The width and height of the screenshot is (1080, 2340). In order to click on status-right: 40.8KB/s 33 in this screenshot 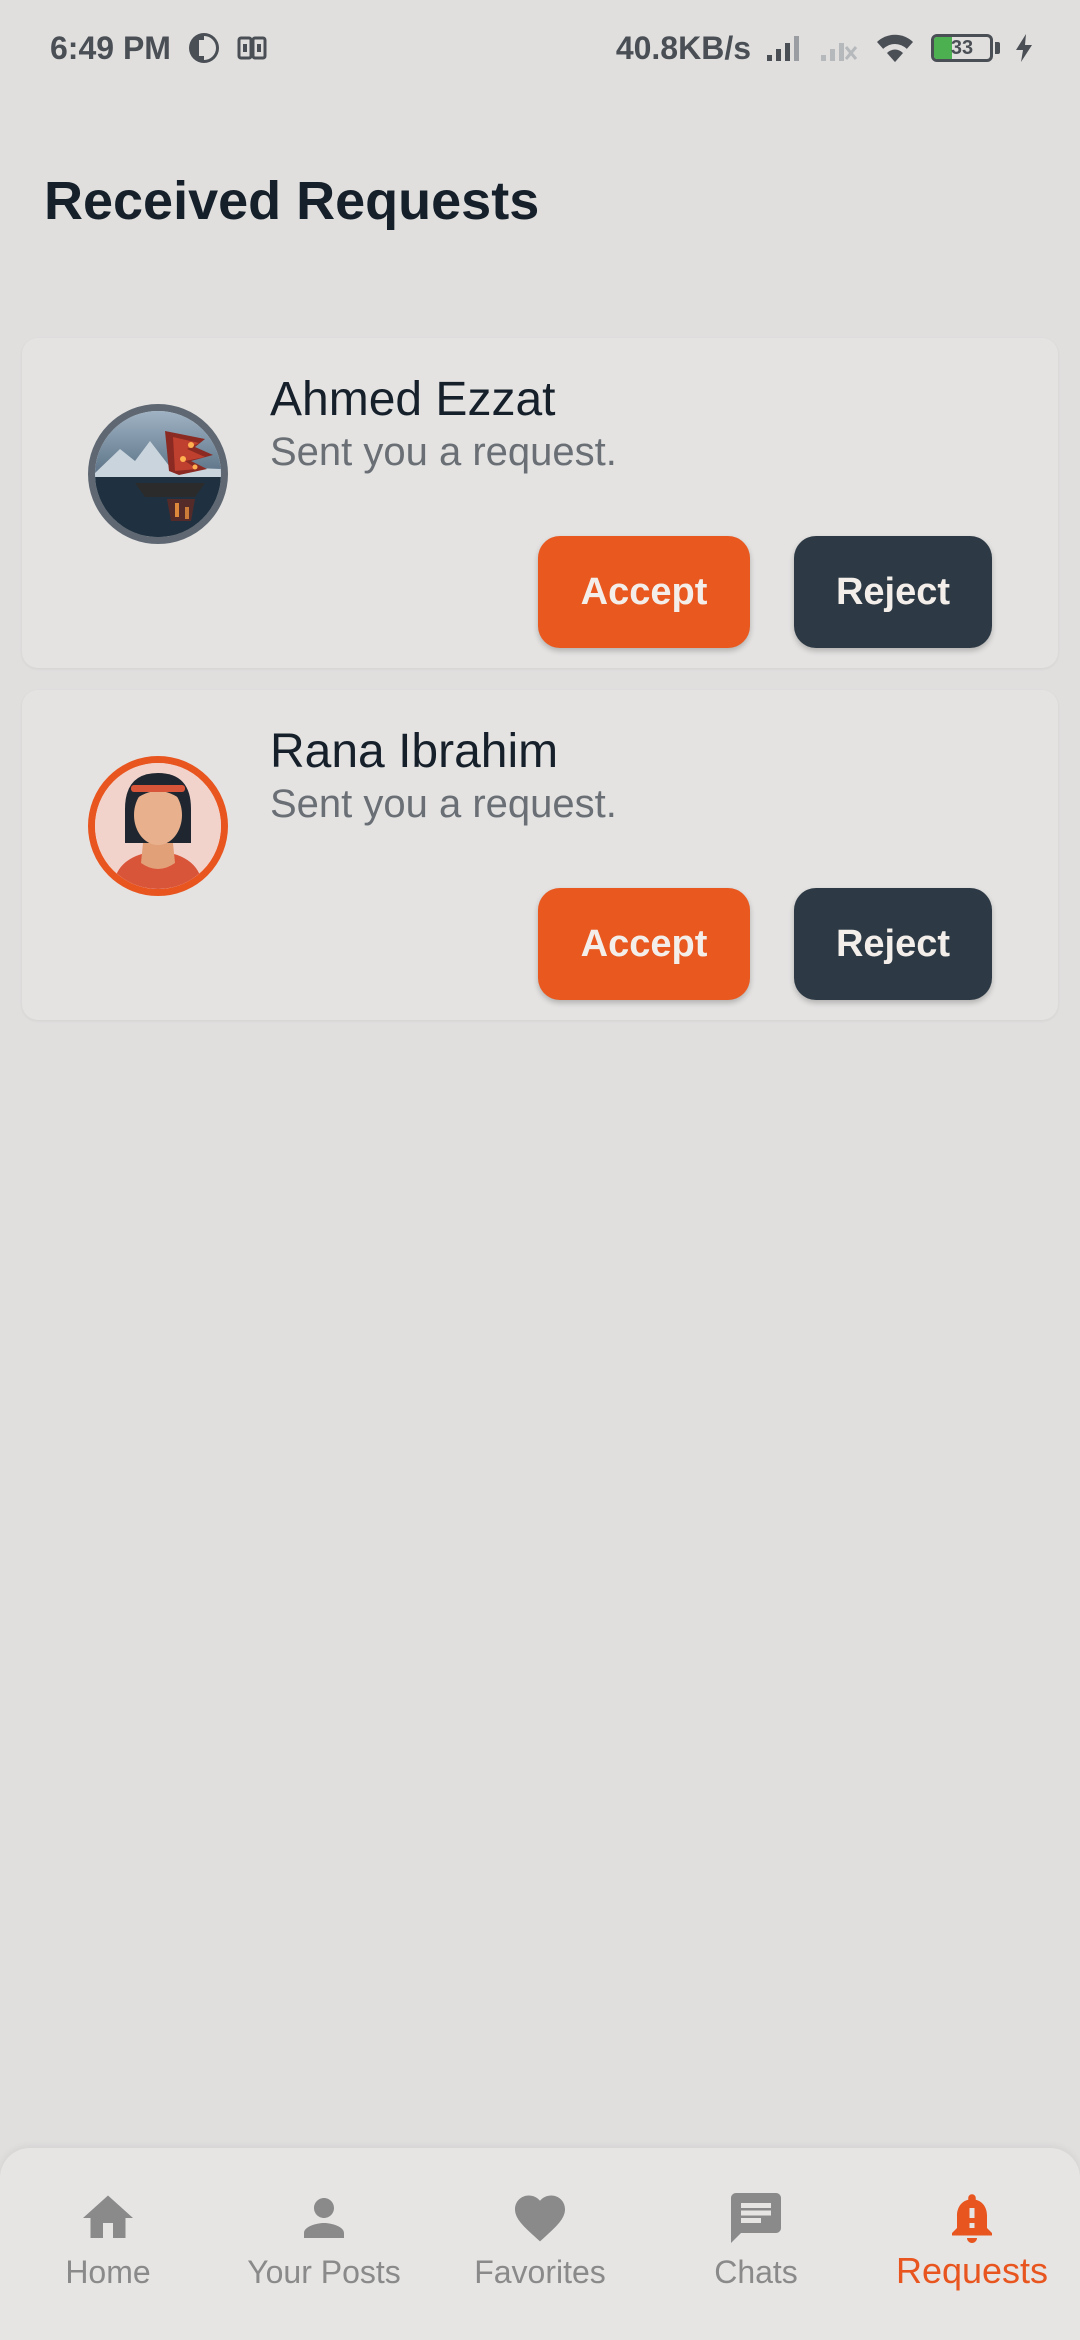, I will do `click(825, 48)`.